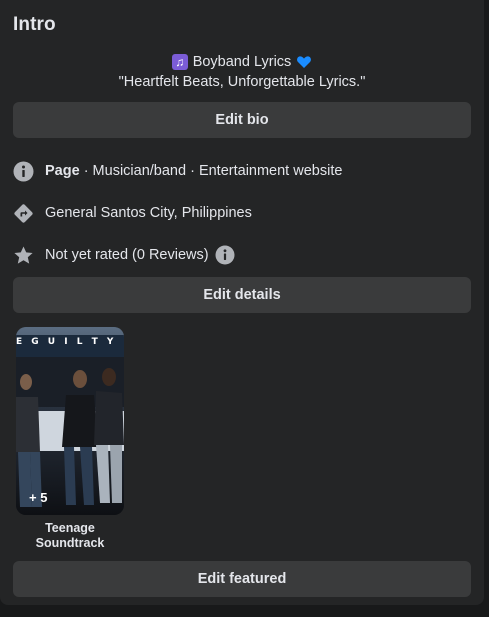 Image resolution: width=489 pixels, height=617 pixels. I want to click on intro-title: Intro, so click(34, 24).